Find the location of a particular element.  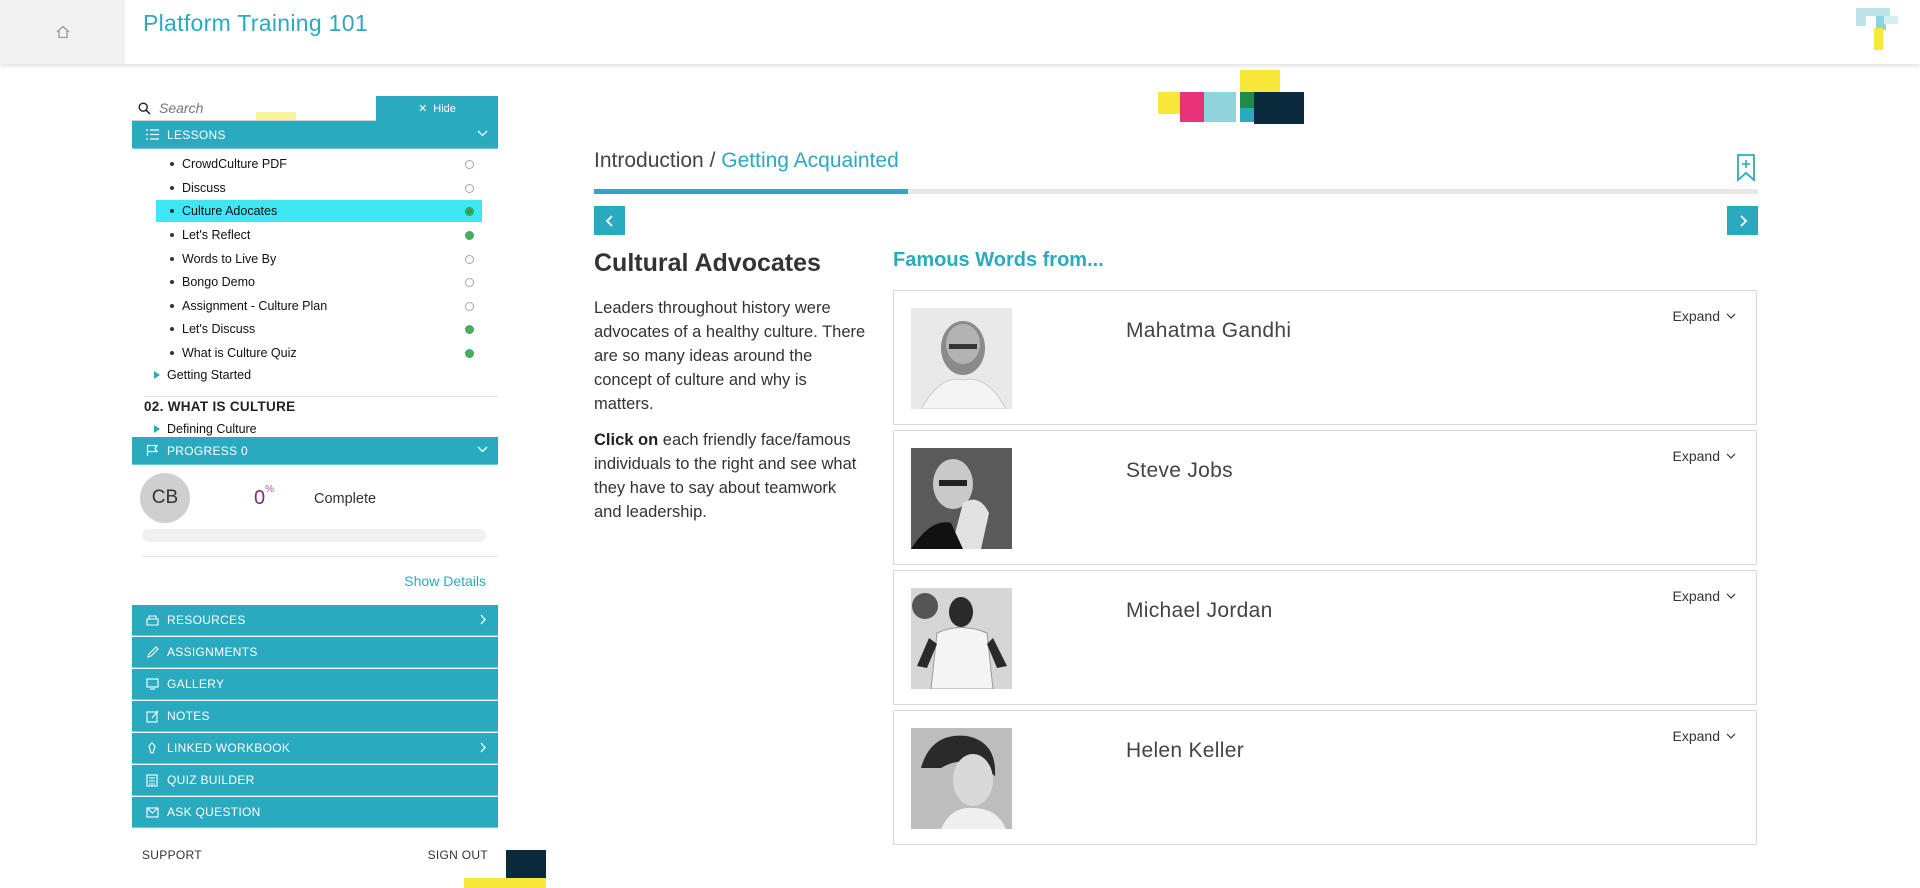

tool-label: RESOURCES is located at coordinates (206, 620).